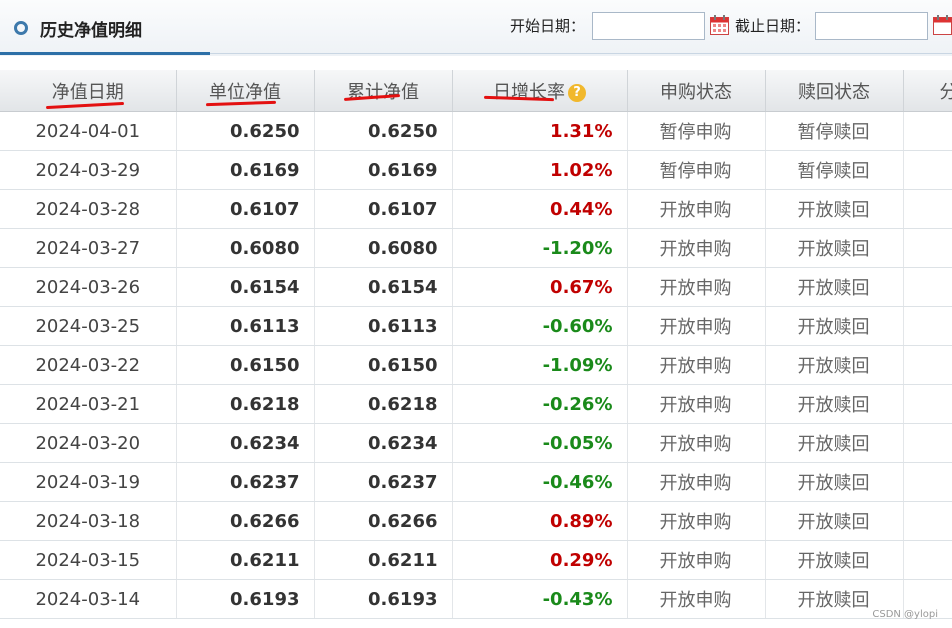 The image size is (952, 628). Describe the element at coordinates (88, 482) in the screenshot. I see `cell-date: 2024-03-19` at that location.